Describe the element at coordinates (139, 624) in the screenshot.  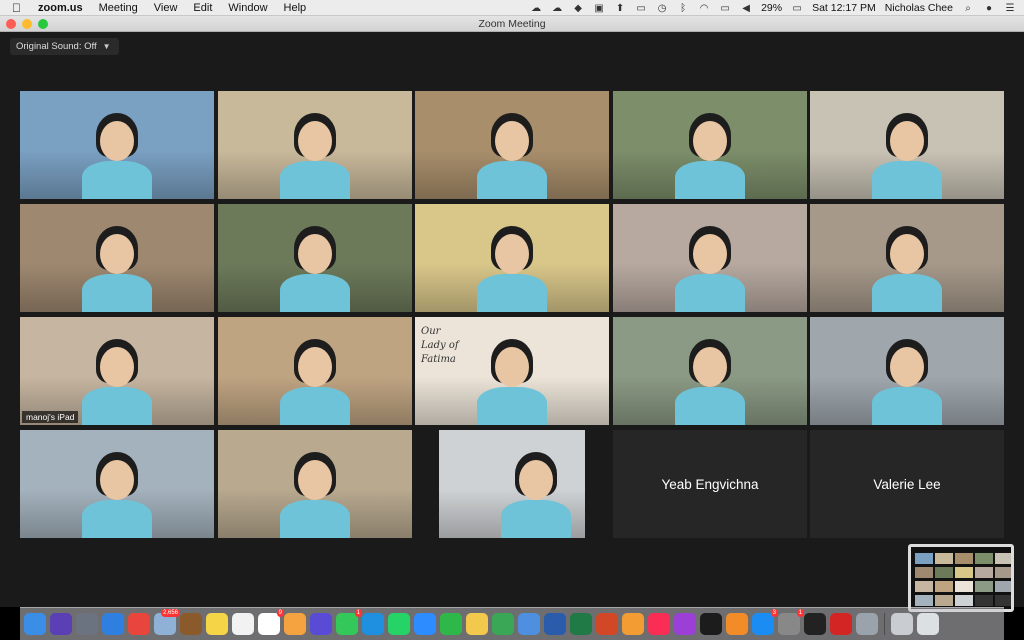
I see `chrome-icon` at that location.